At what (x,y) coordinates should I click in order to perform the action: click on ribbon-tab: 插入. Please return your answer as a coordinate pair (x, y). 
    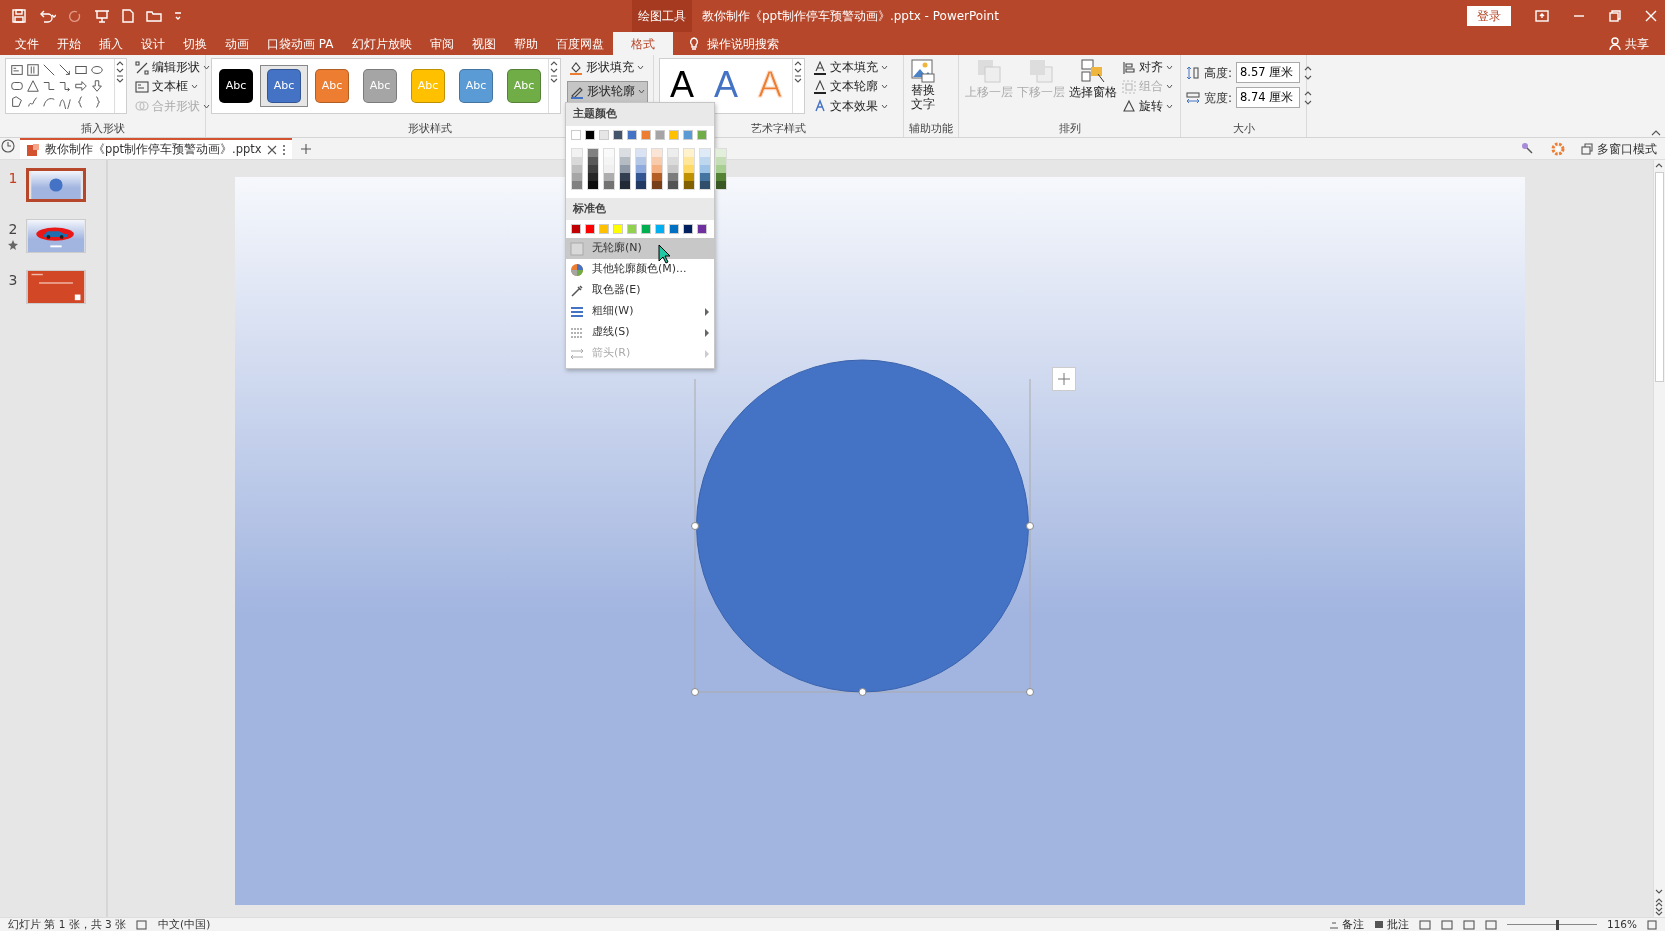
    Looking at the image, I should click on (111, 43).